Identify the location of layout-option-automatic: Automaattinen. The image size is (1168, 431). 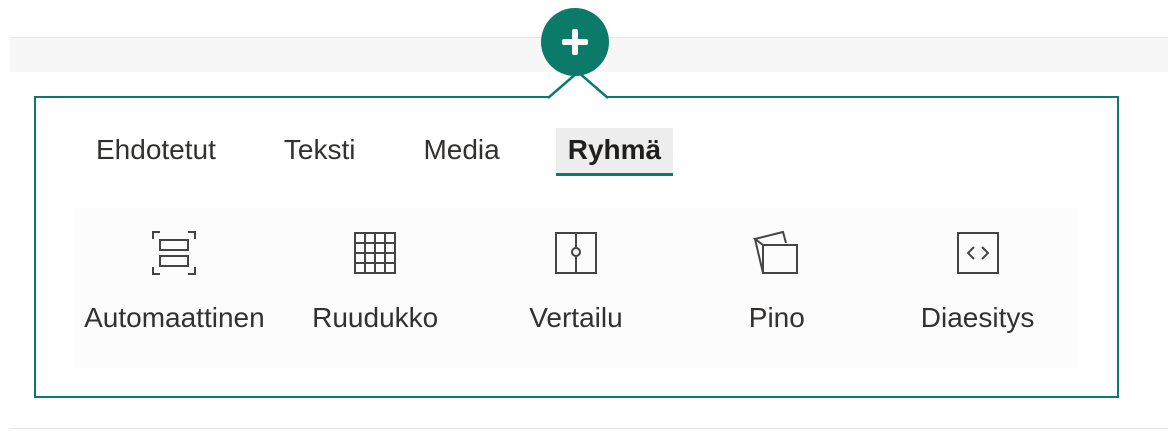
(174, 288).